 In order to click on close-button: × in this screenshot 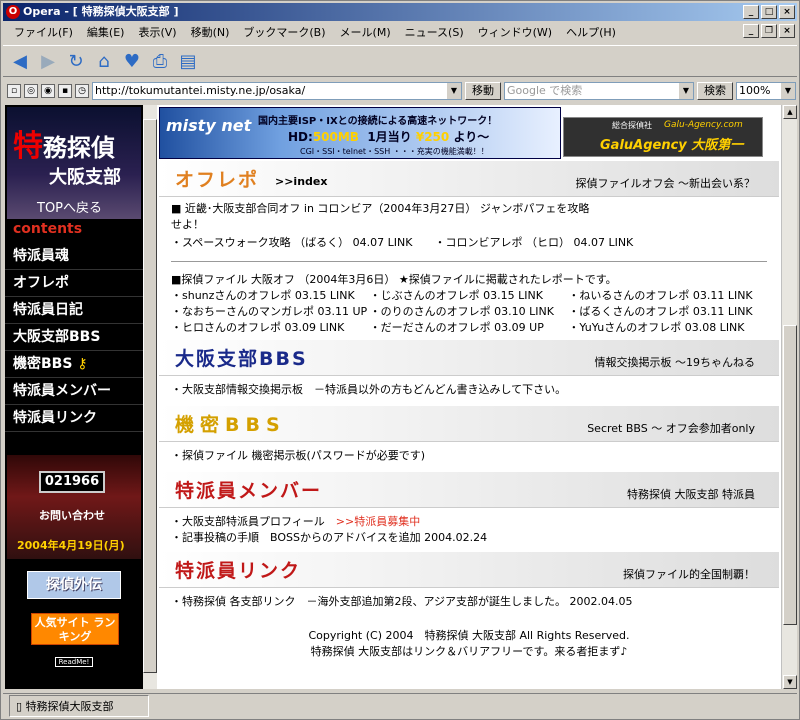, I will do `click(787, 12)`.